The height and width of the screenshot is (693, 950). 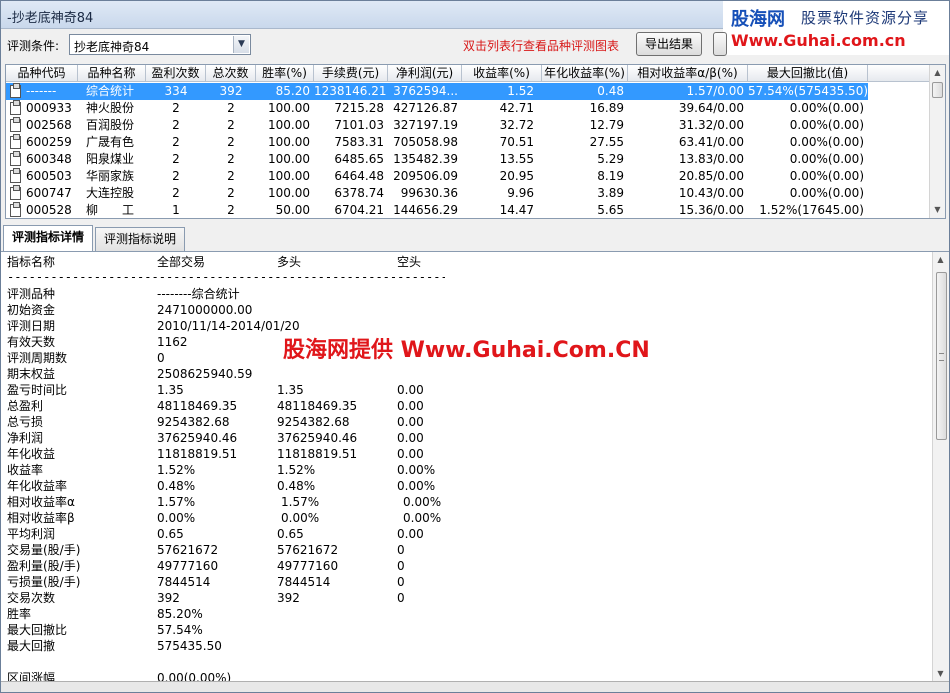 I want to click on column-header: 最大回撤比(值), so click(x=808, y=73).